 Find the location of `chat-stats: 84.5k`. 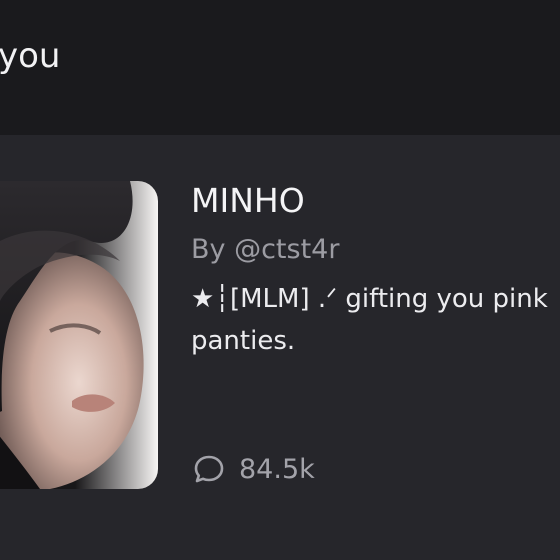

chat-stats: 84.5k is located at coordinates (253, 469).